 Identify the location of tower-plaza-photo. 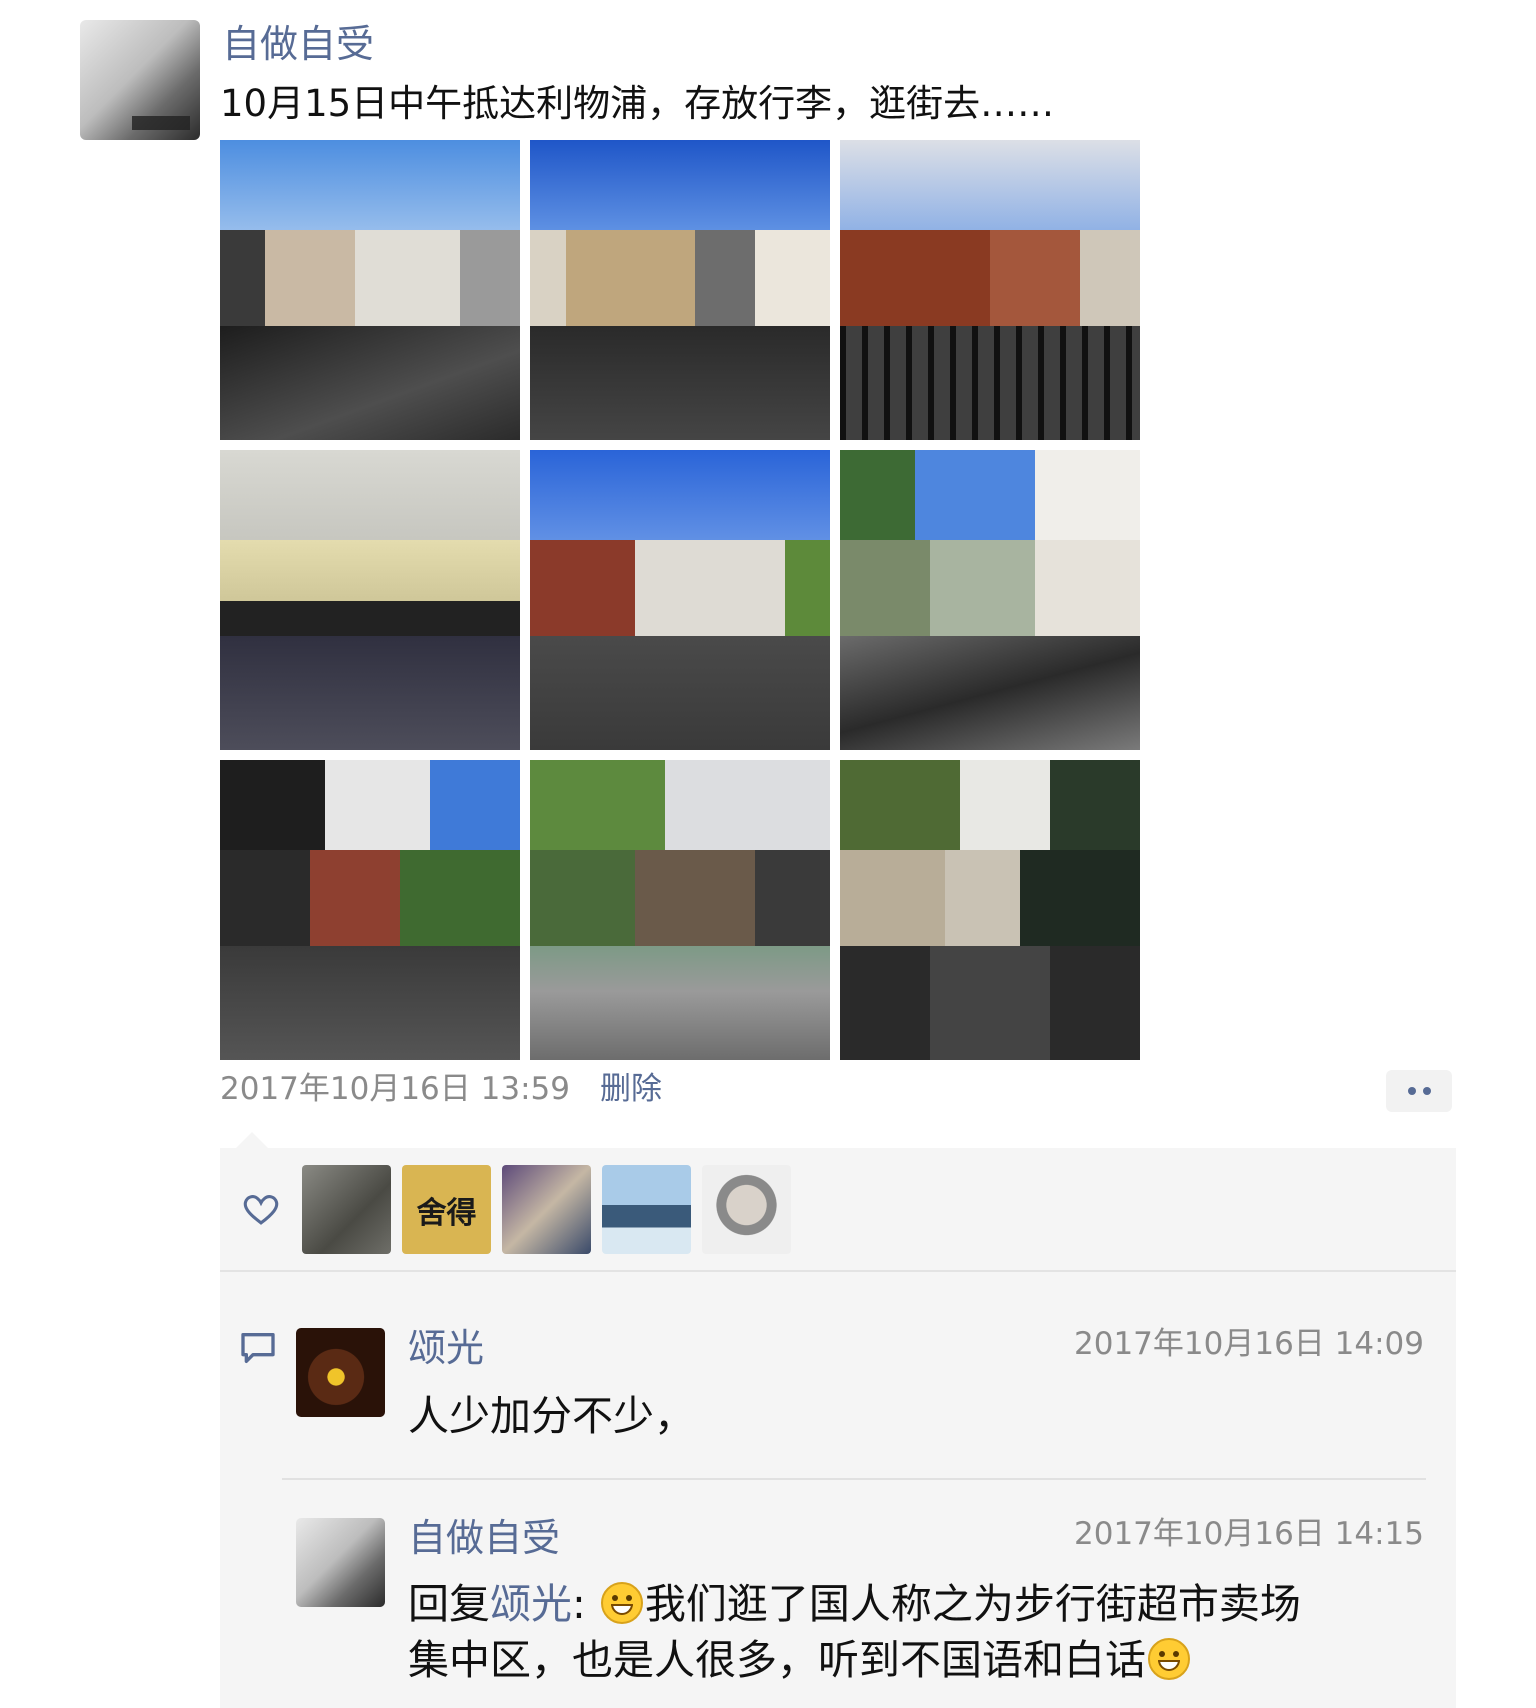
(990, 600).